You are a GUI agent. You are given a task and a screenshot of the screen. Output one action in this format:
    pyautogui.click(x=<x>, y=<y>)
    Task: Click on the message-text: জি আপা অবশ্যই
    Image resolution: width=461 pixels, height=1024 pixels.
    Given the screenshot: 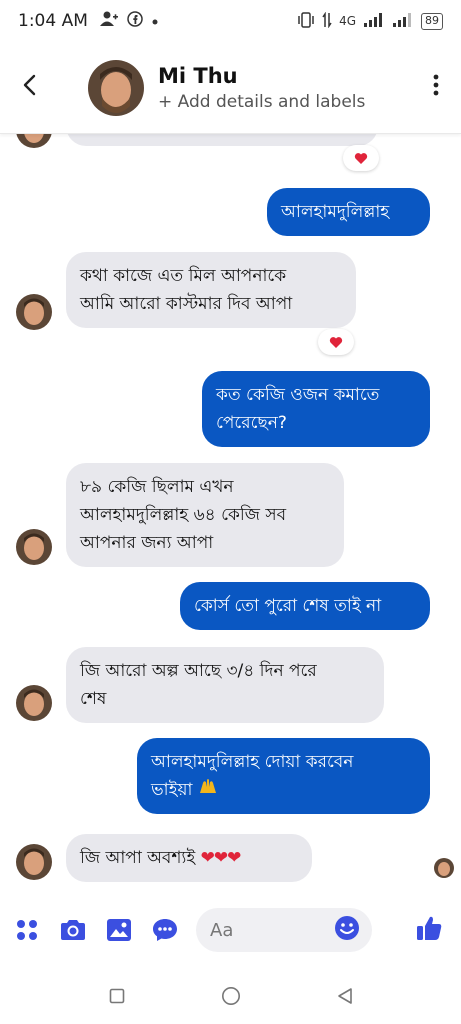 What is the action you would take?
    pyautogui.click(x=138, y=858)
    